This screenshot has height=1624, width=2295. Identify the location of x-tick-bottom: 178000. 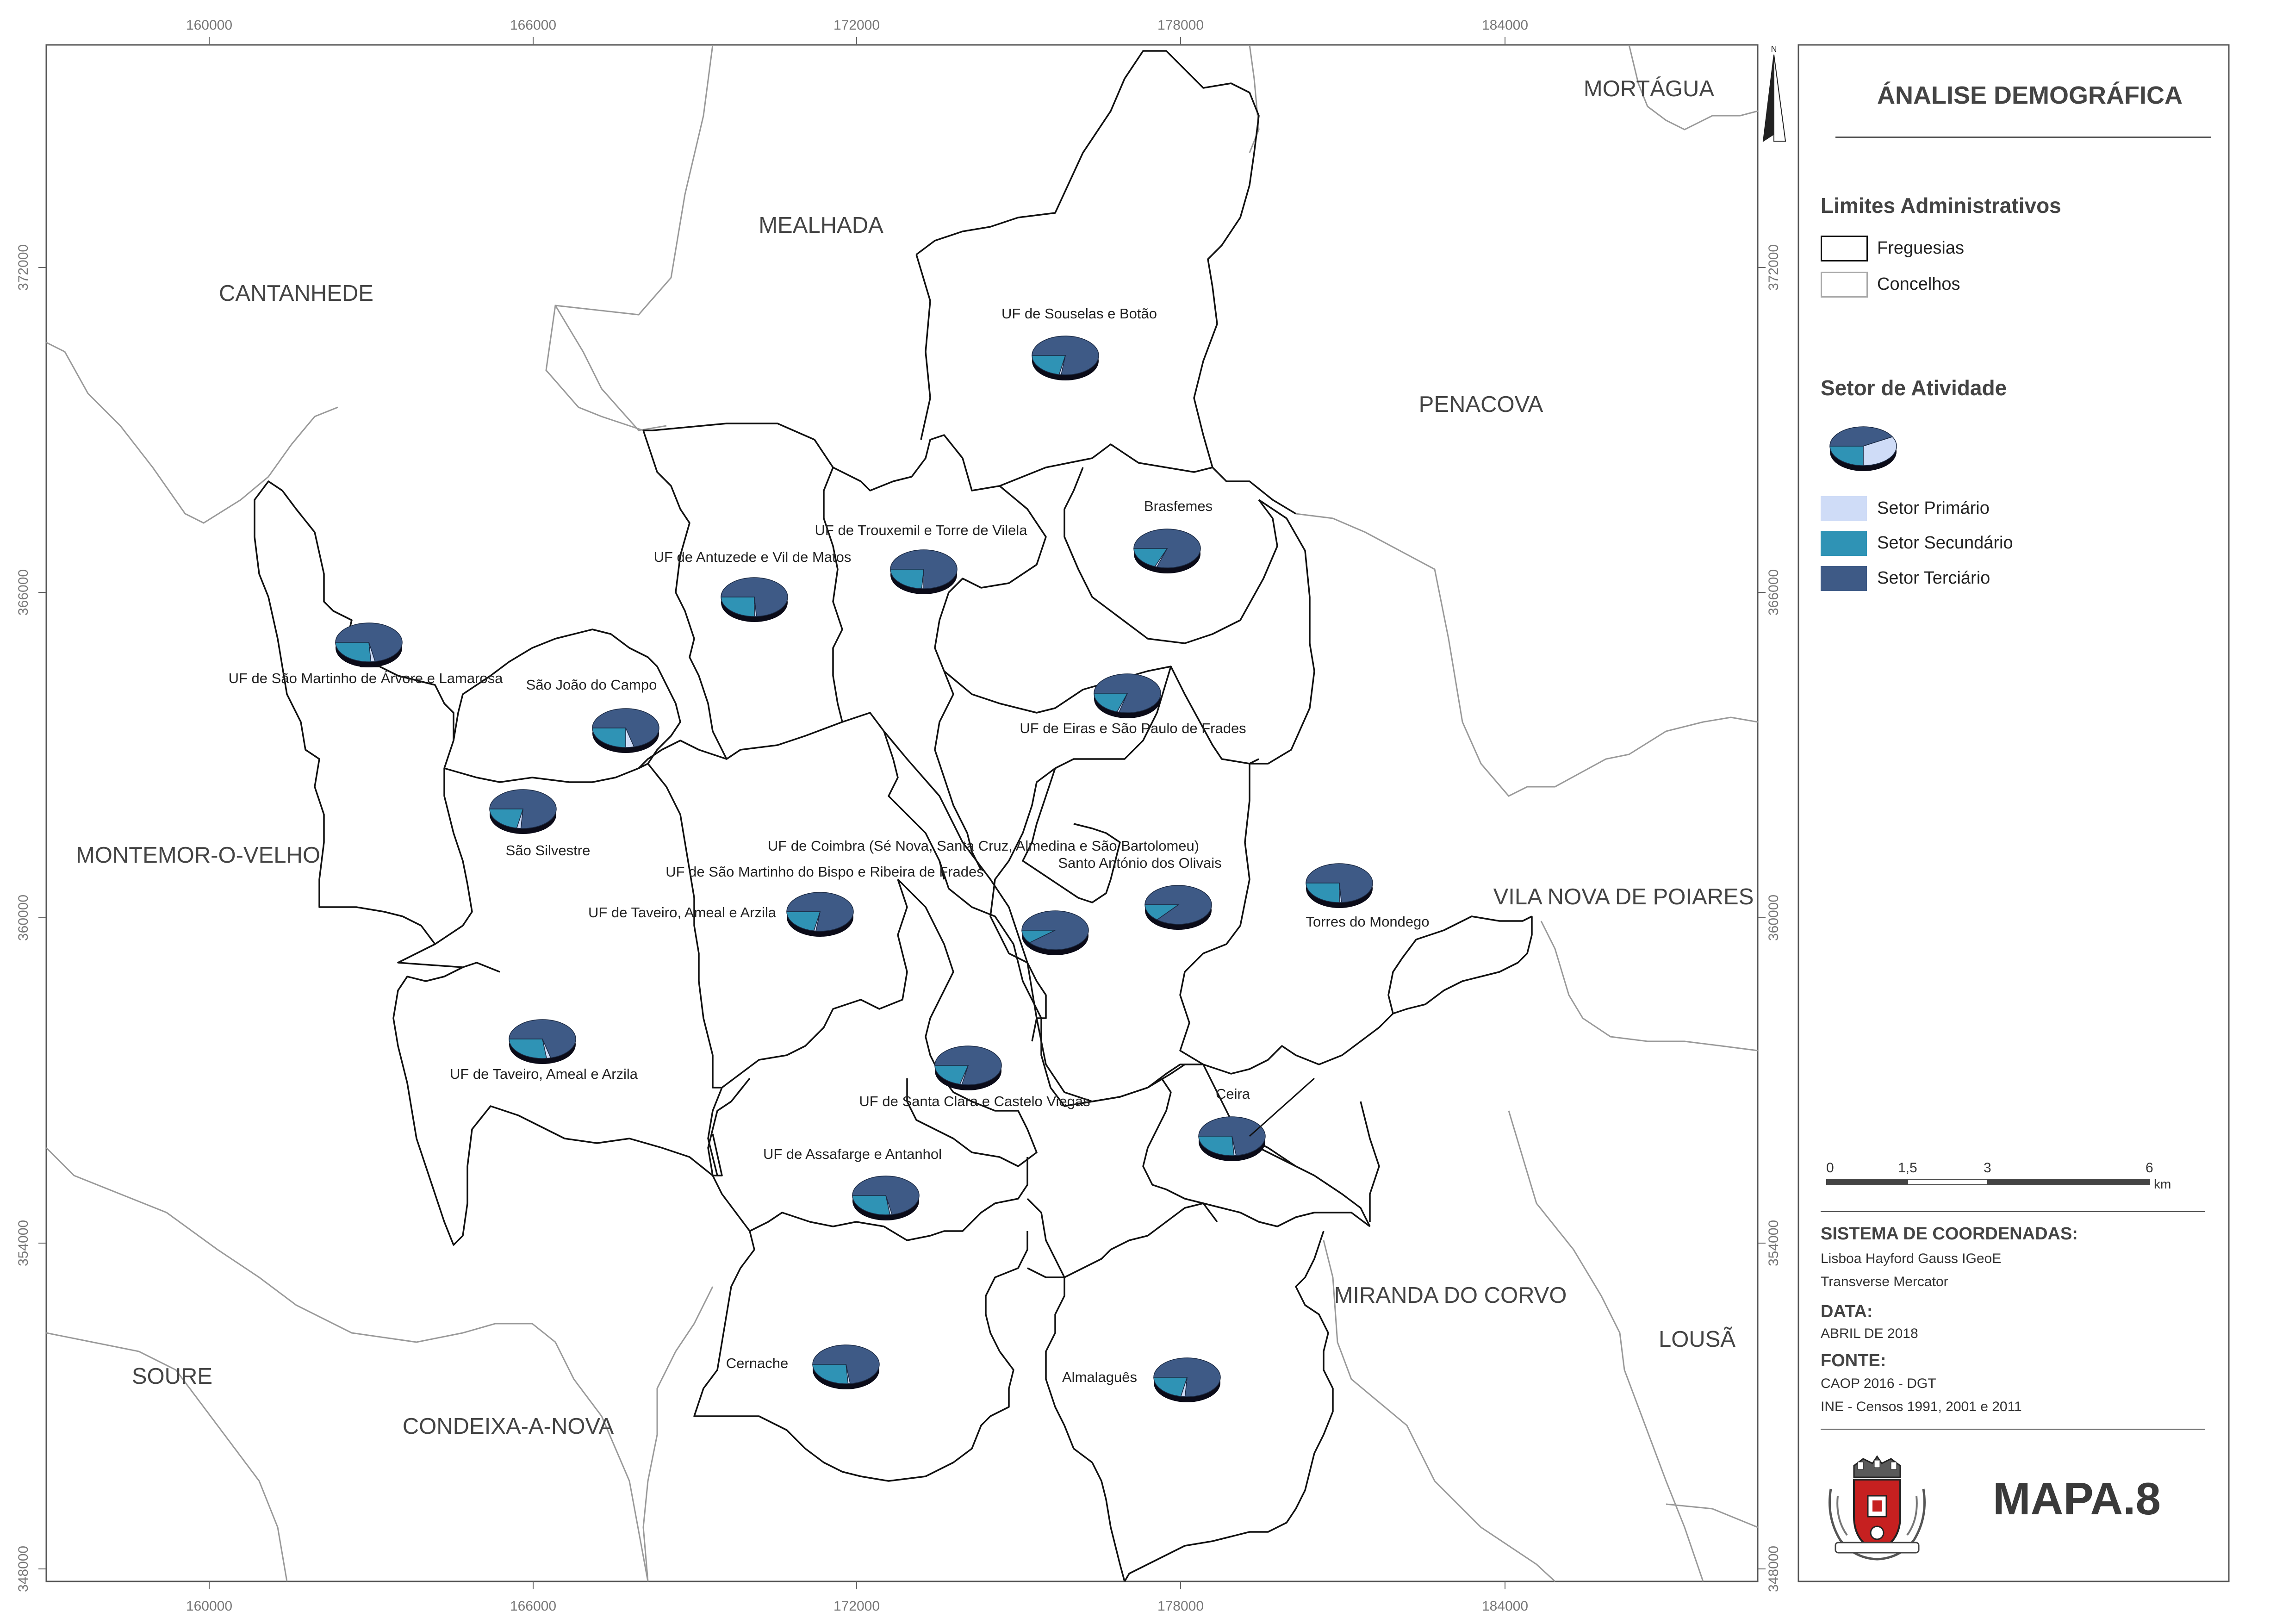
(1180, 1606).